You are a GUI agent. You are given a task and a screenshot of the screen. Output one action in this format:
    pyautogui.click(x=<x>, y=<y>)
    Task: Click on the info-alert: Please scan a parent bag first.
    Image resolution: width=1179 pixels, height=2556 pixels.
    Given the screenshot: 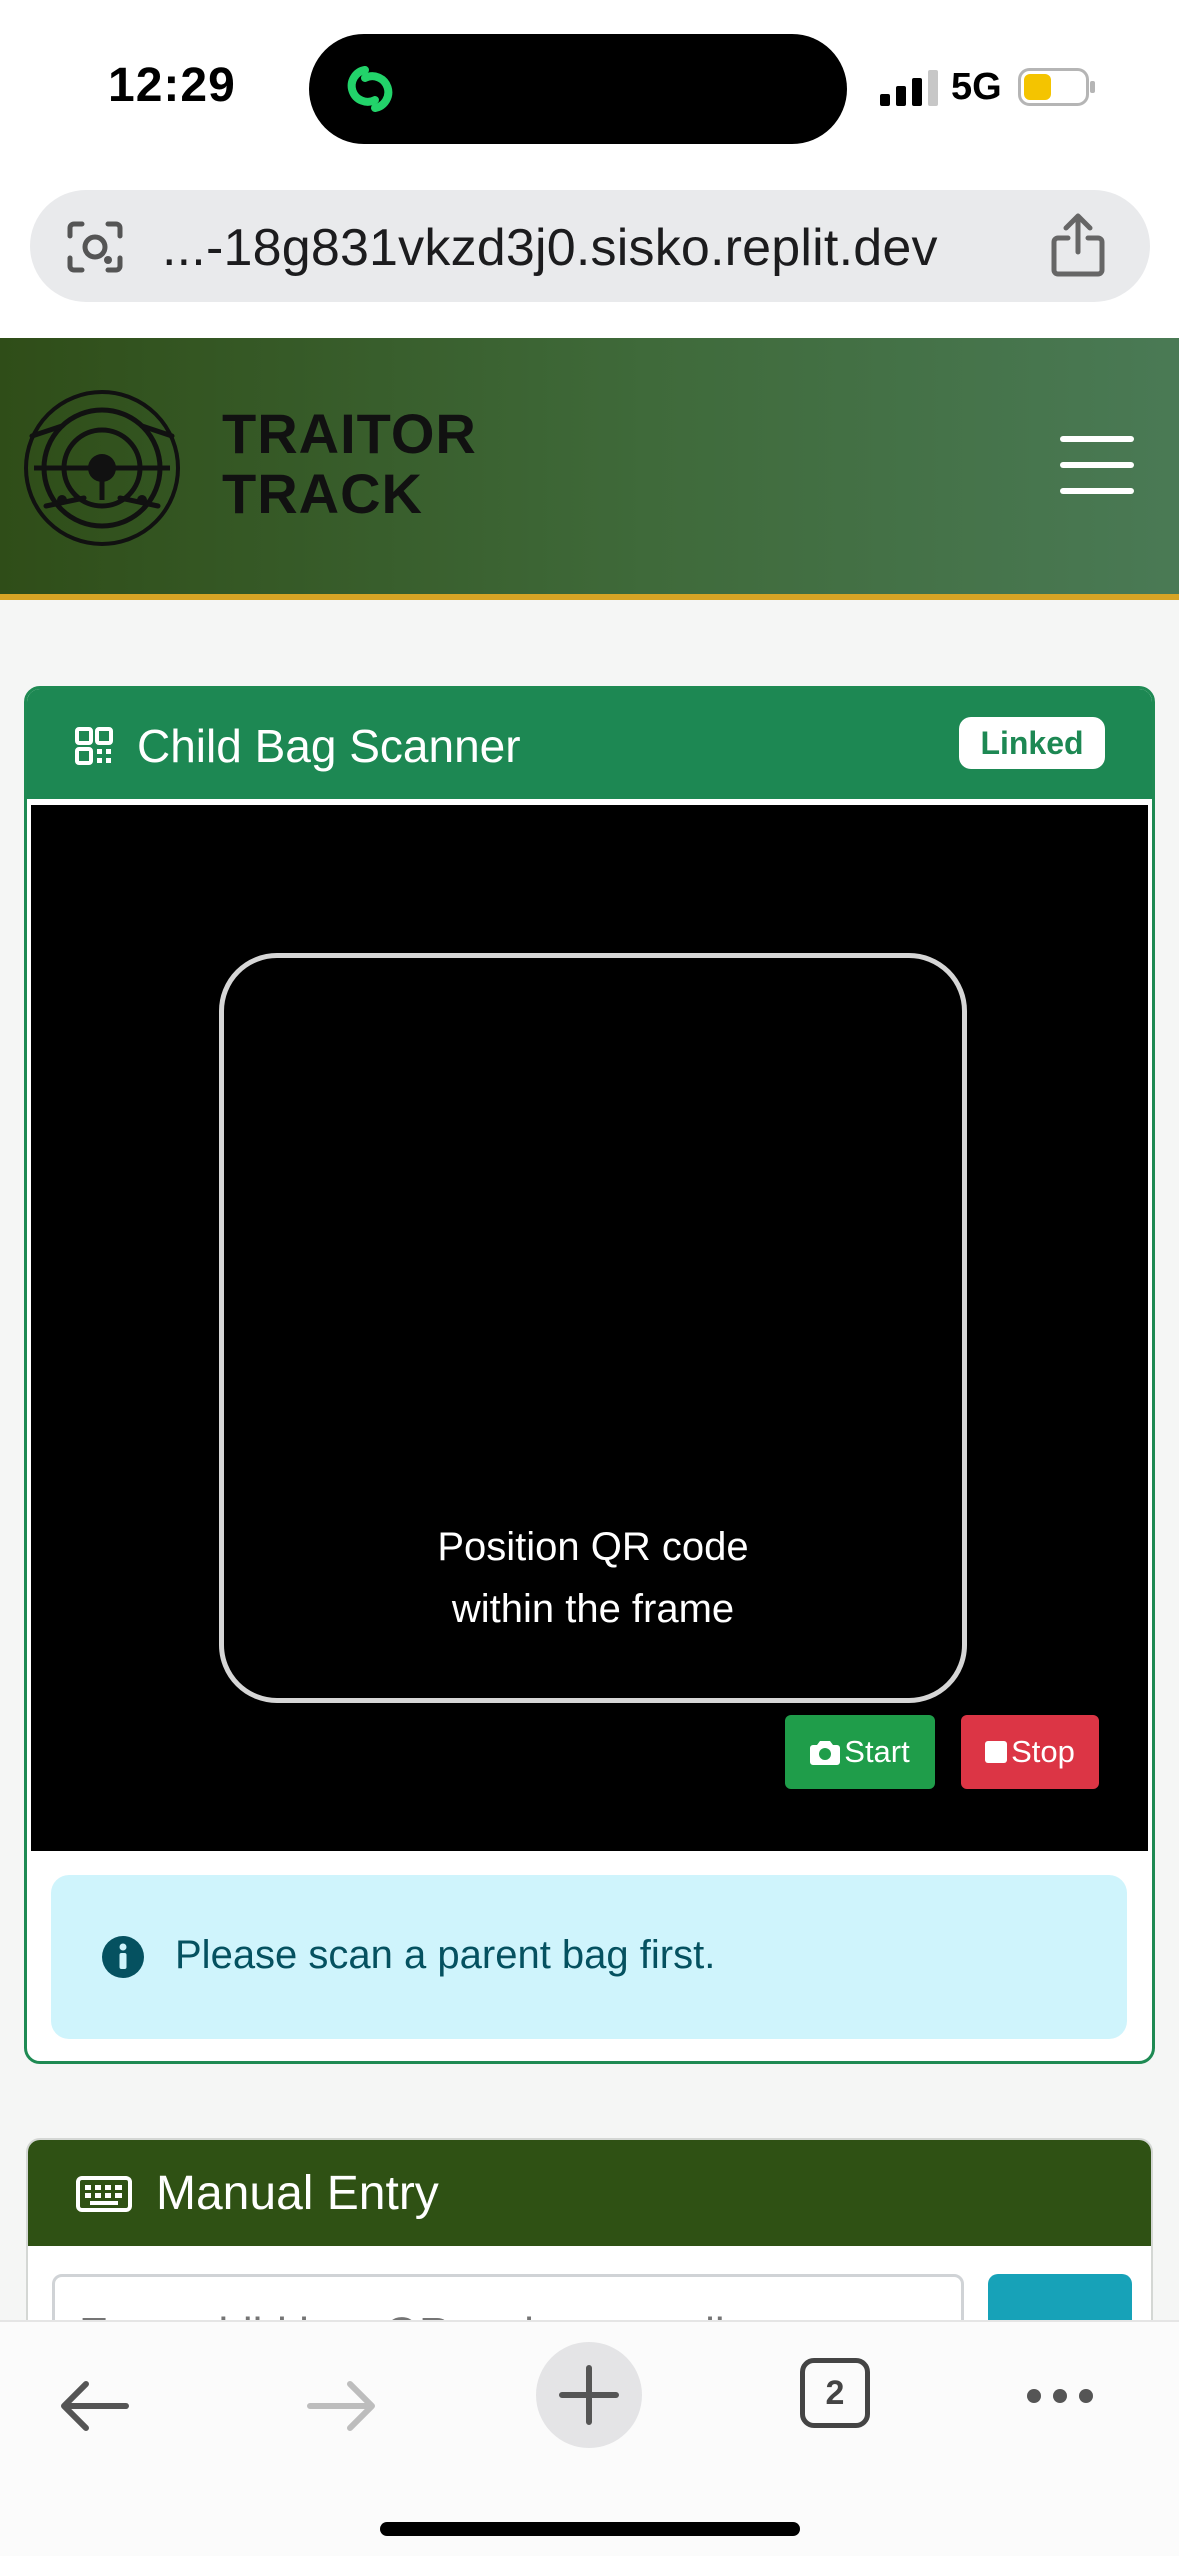 What is the action you would take?
    pyautogui.click(x=589, y=1957)
    